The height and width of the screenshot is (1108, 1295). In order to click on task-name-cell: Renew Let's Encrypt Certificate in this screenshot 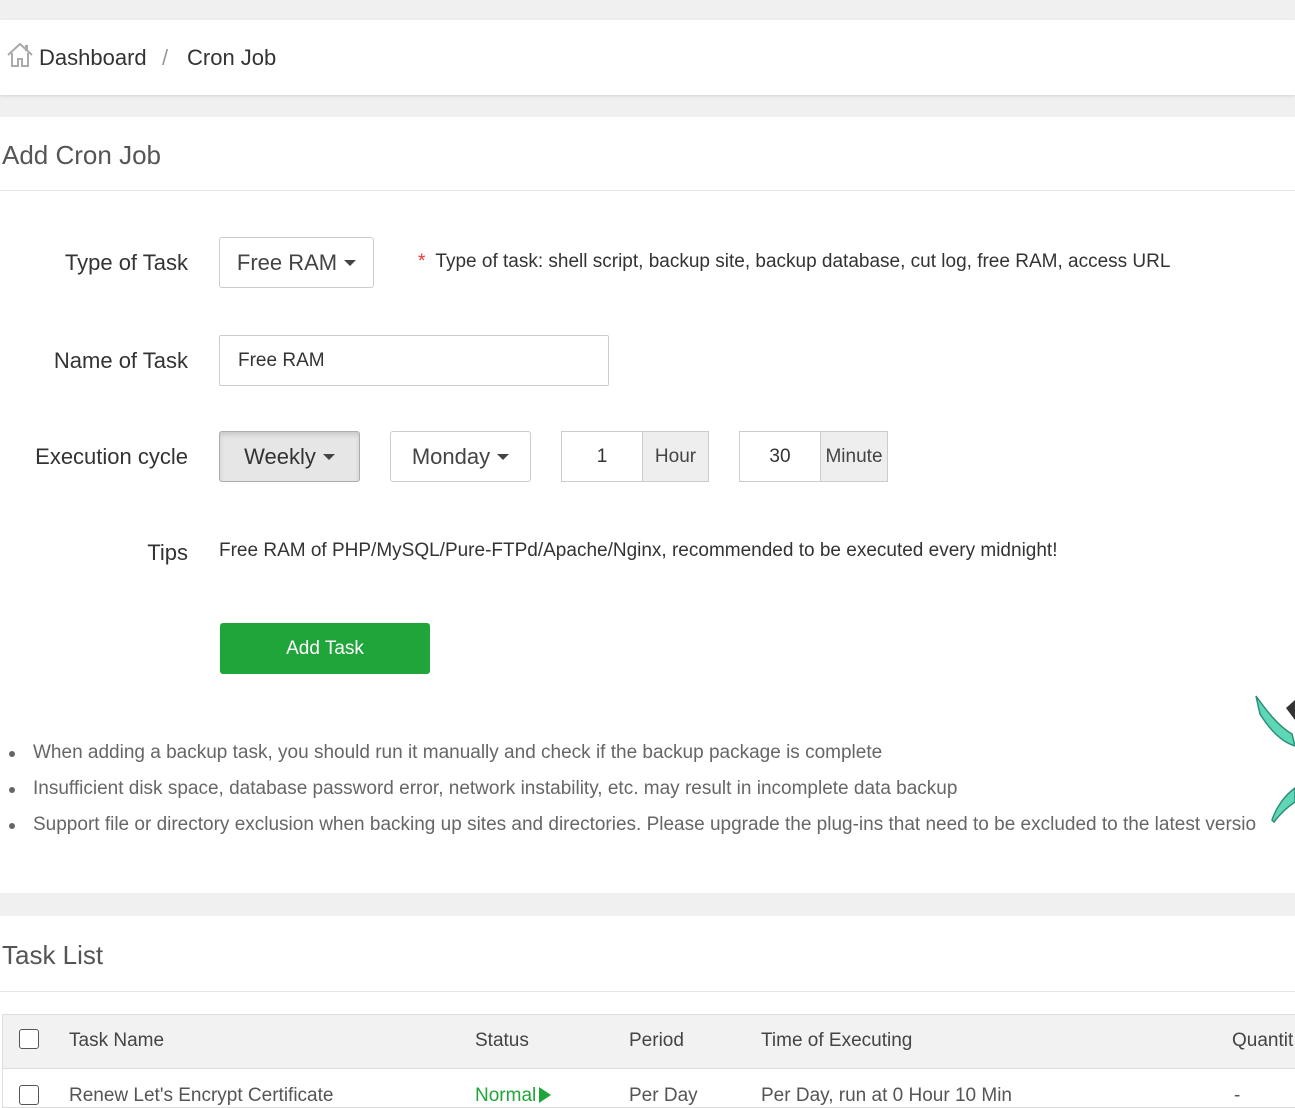, I will do `click(201, 1095)`.